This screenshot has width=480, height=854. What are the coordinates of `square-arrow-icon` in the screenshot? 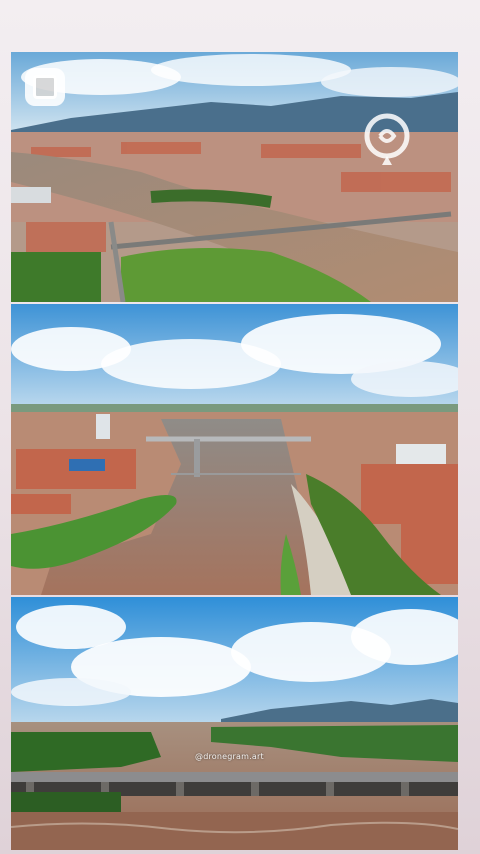 It's located at (45, 87).